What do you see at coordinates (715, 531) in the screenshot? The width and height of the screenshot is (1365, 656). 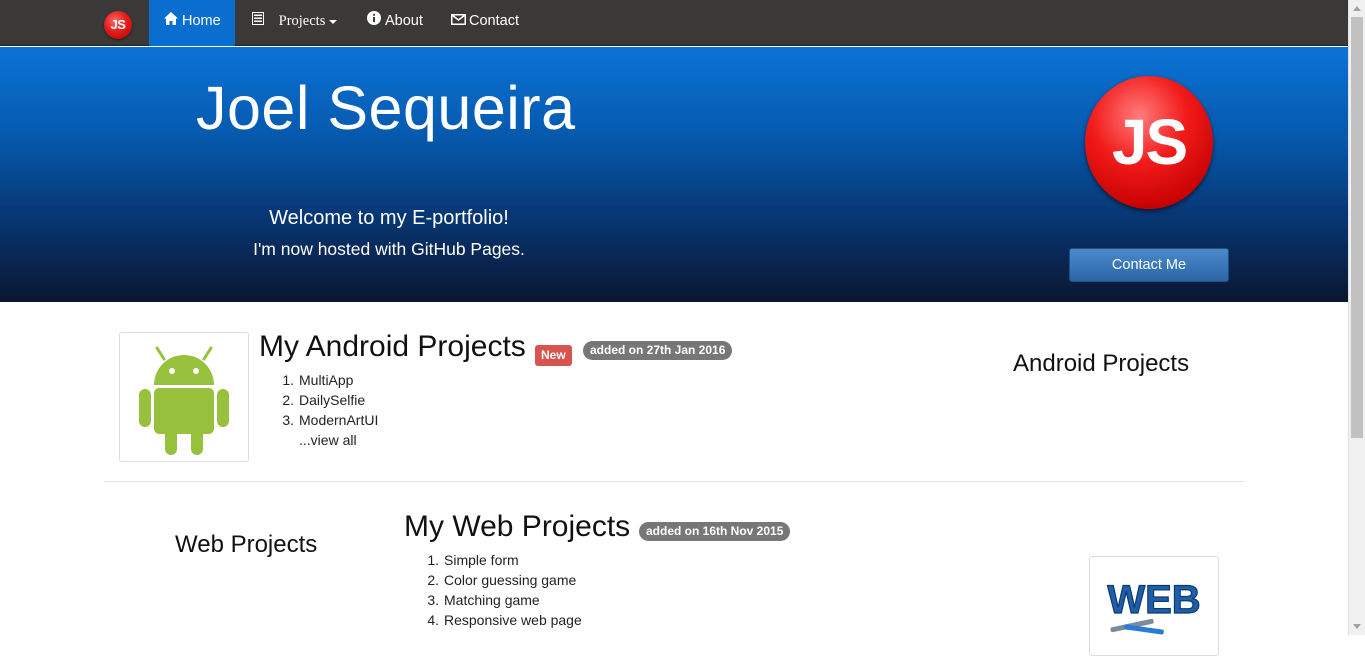 I see `web-date-badge: added on 16th Nov 2015` at bounding box center [715, 531].